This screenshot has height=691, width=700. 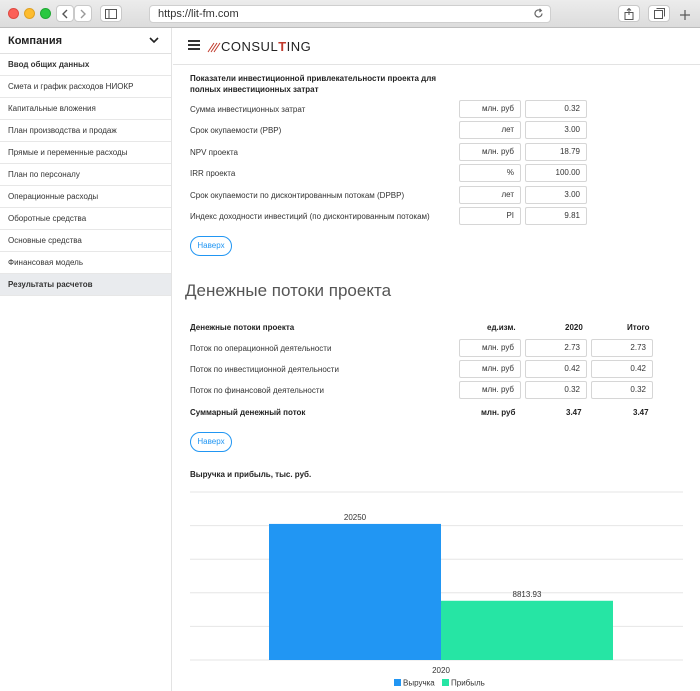 What do you see at coordinates (85, 153) in the screenshot?
I see `sidebar-item-direct-variable-costs: Прямые и переменные расходы` at bounding box center [85, 153].